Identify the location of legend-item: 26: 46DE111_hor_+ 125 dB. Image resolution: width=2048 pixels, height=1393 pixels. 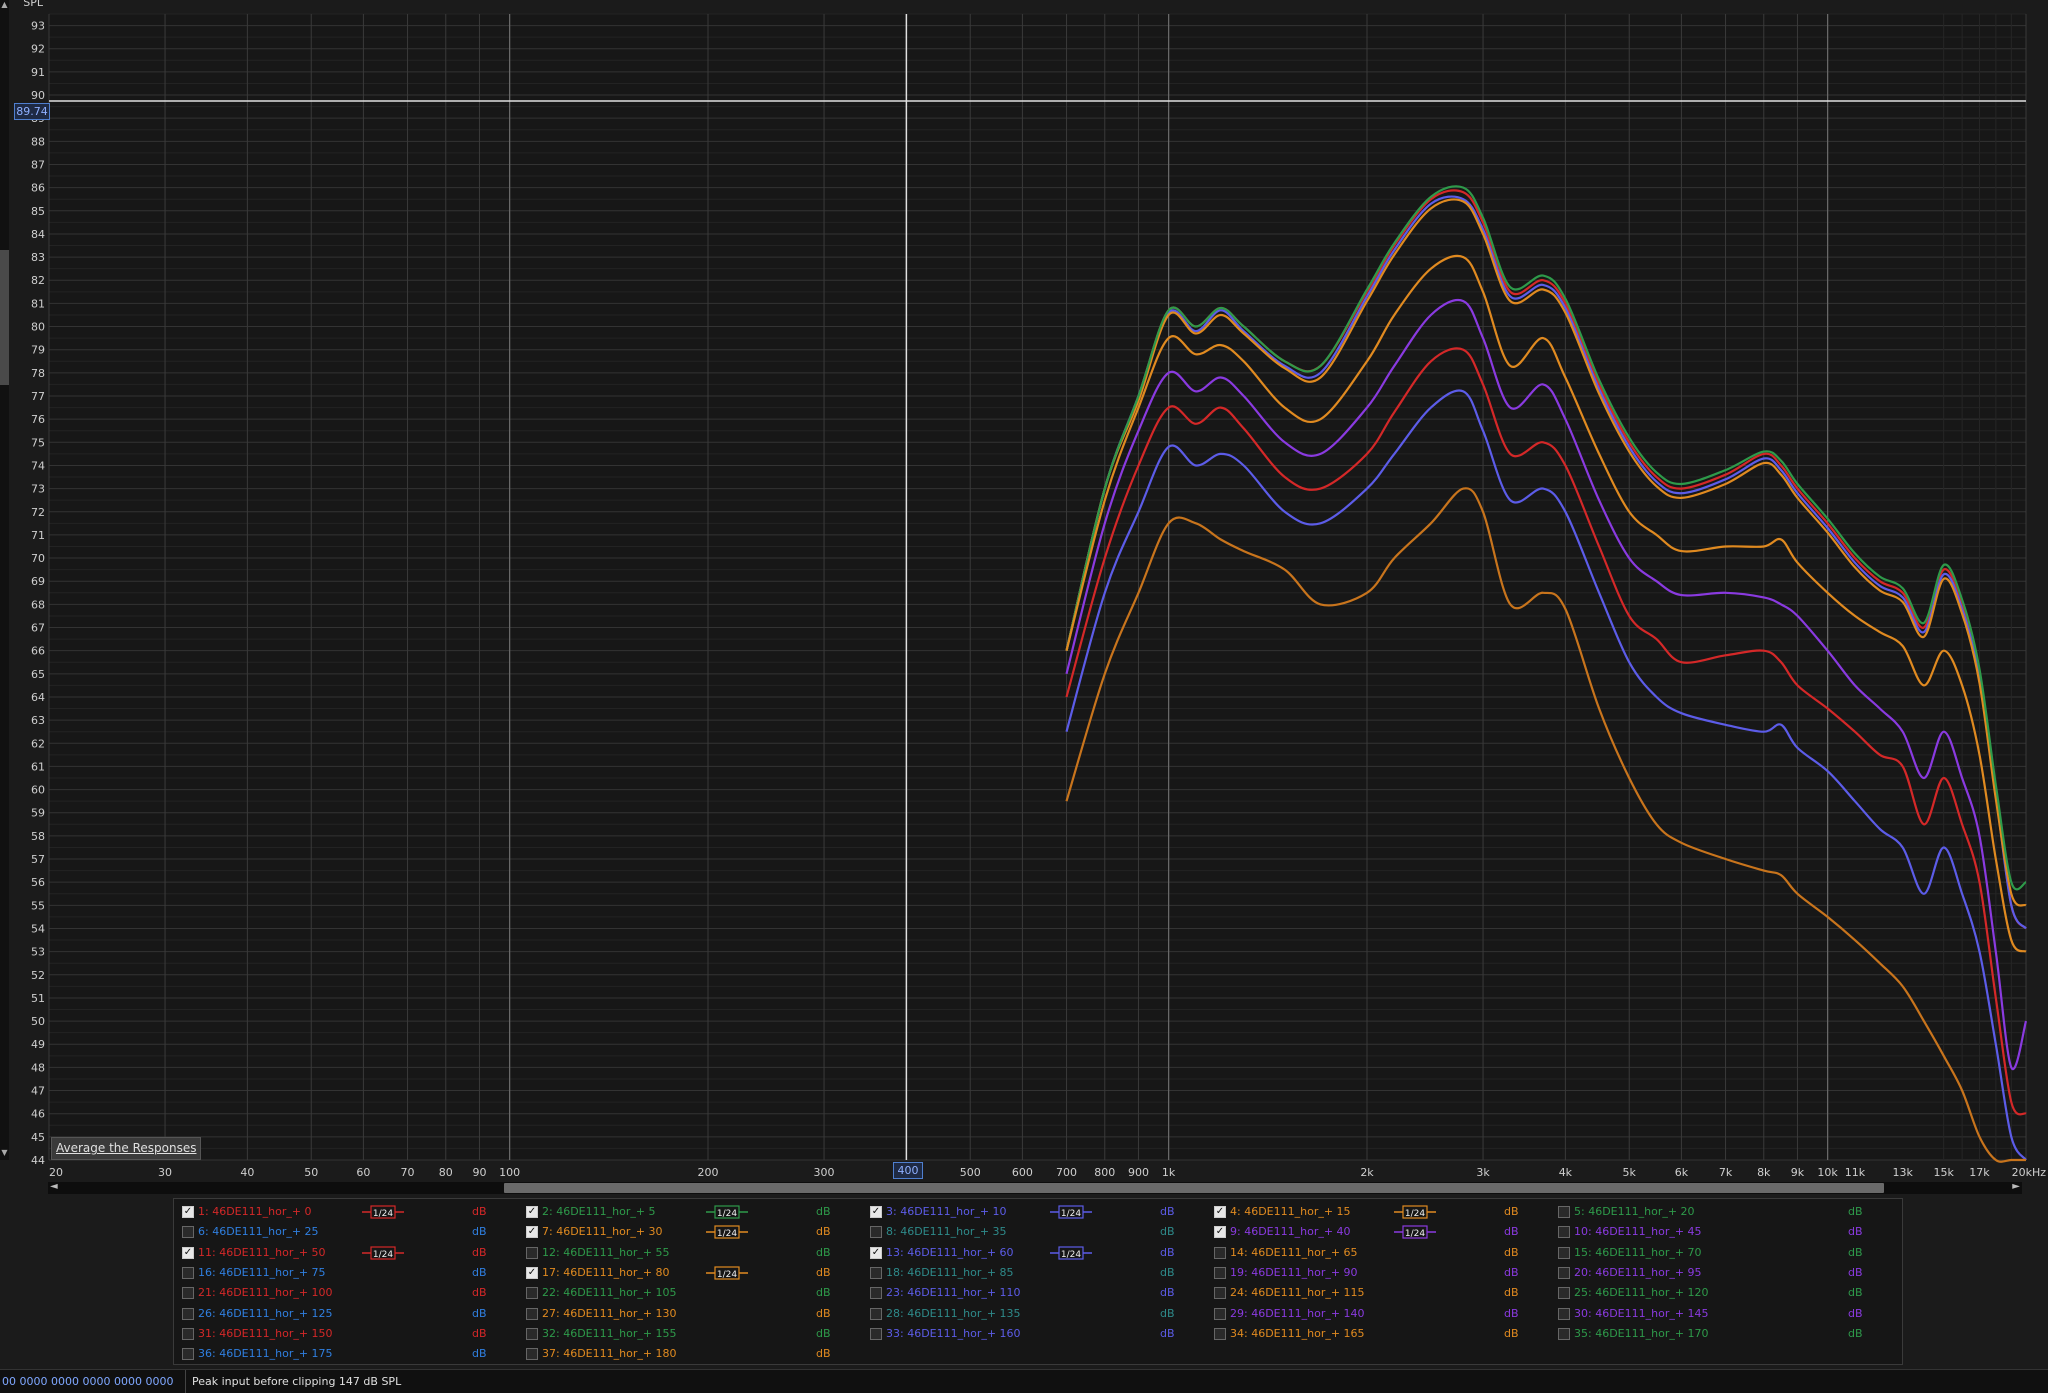
(342, 1314).